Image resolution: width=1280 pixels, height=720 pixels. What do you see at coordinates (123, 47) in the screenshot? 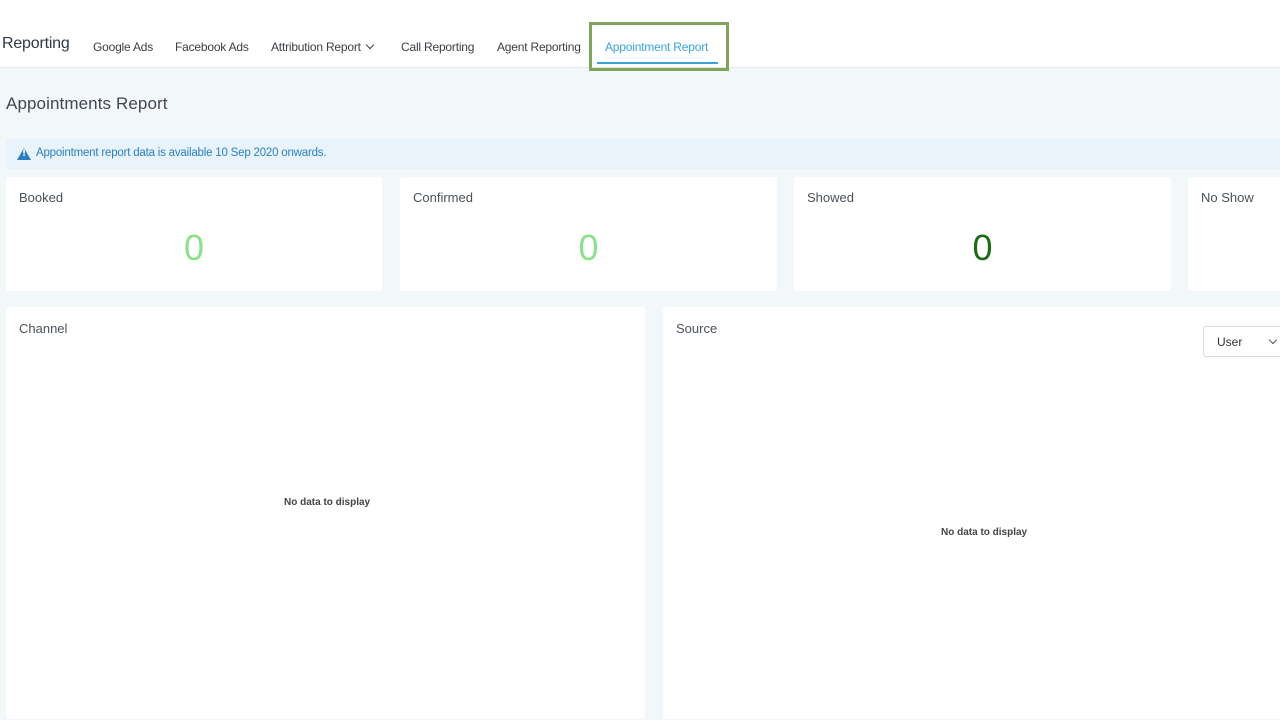
I see `tab-google-ads: Google Ads` at bounding box center [123, 47].